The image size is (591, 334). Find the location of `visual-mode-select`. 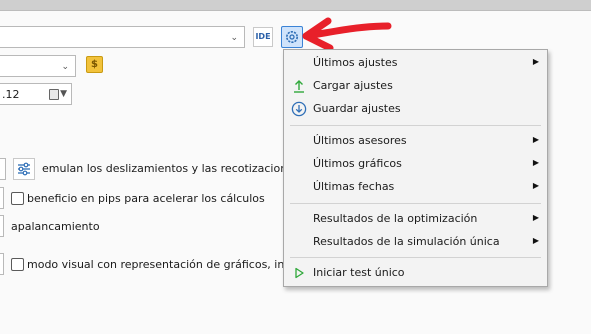

visual-mode-select is located at coordinates (2, 264).